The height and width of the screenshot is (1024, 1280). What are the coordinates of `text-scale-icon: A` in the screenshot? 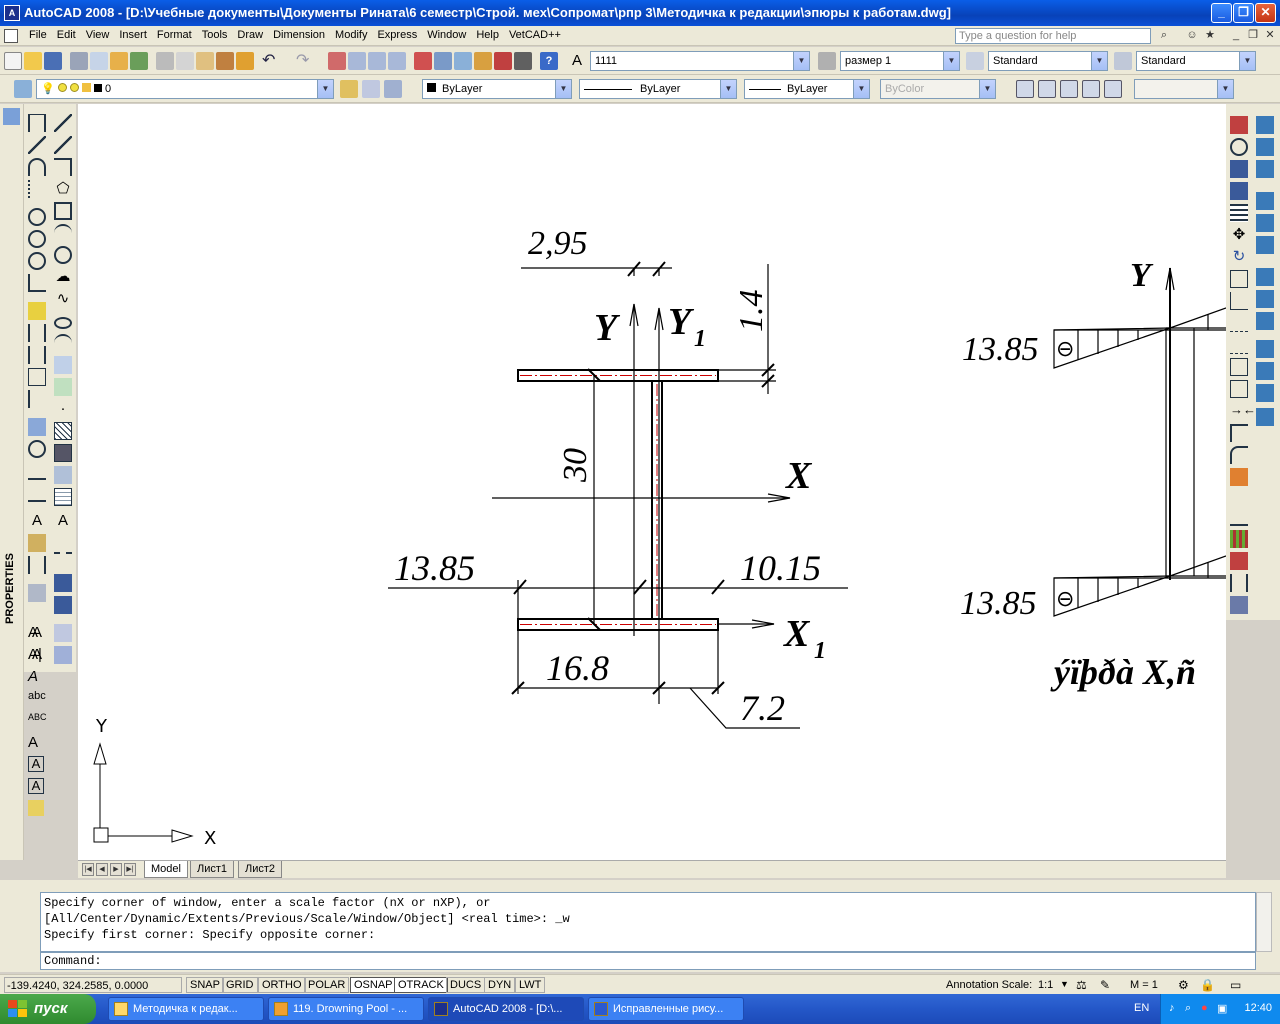 It's located at (36, 764).